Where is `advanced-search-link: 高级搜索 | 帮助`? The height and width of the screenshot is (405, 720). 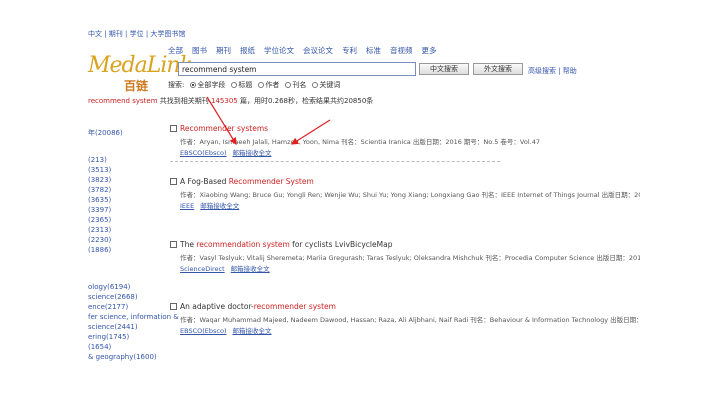
advanced-search-link: 高级搜索 | 帮助 is located at coordinates (552, 71).